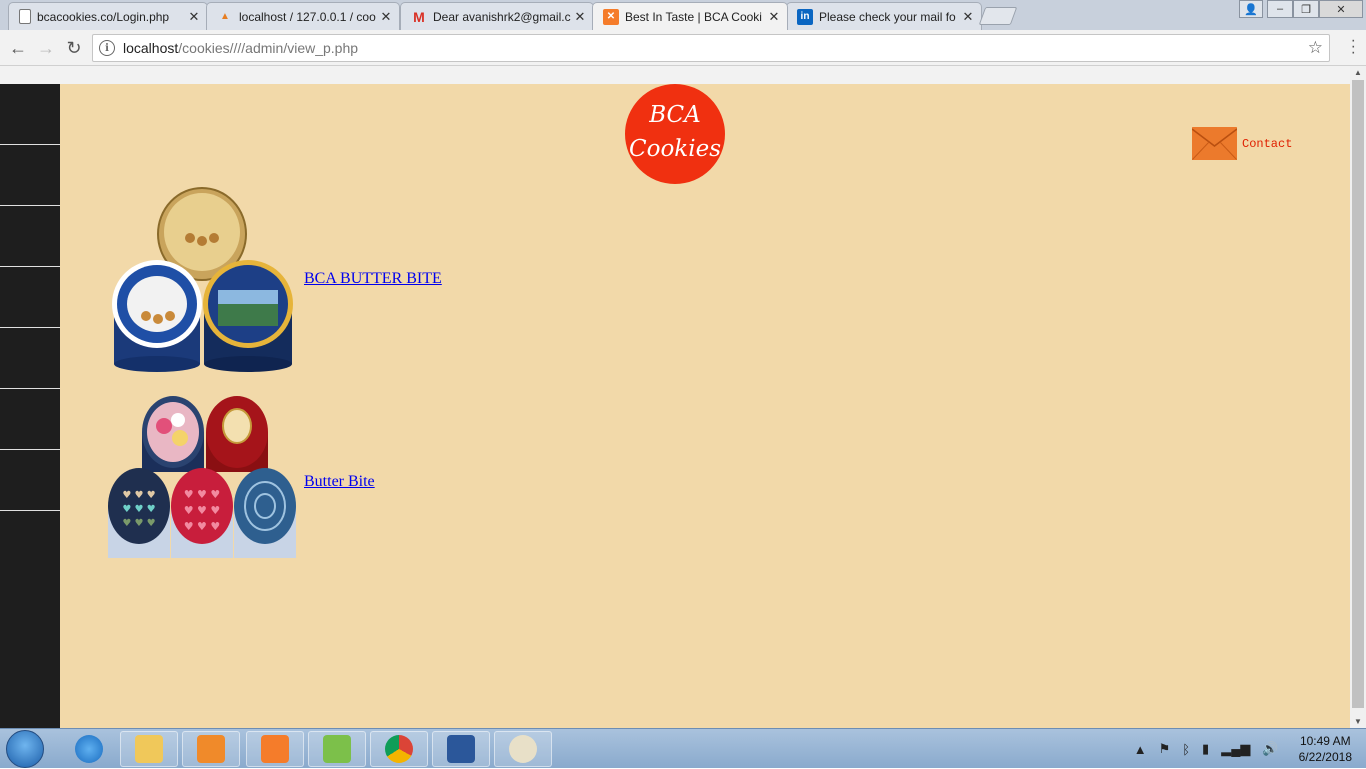 The height and width of the screenshot is (769, 1366). I want to click on url-host: localhost, so click(151, 48).